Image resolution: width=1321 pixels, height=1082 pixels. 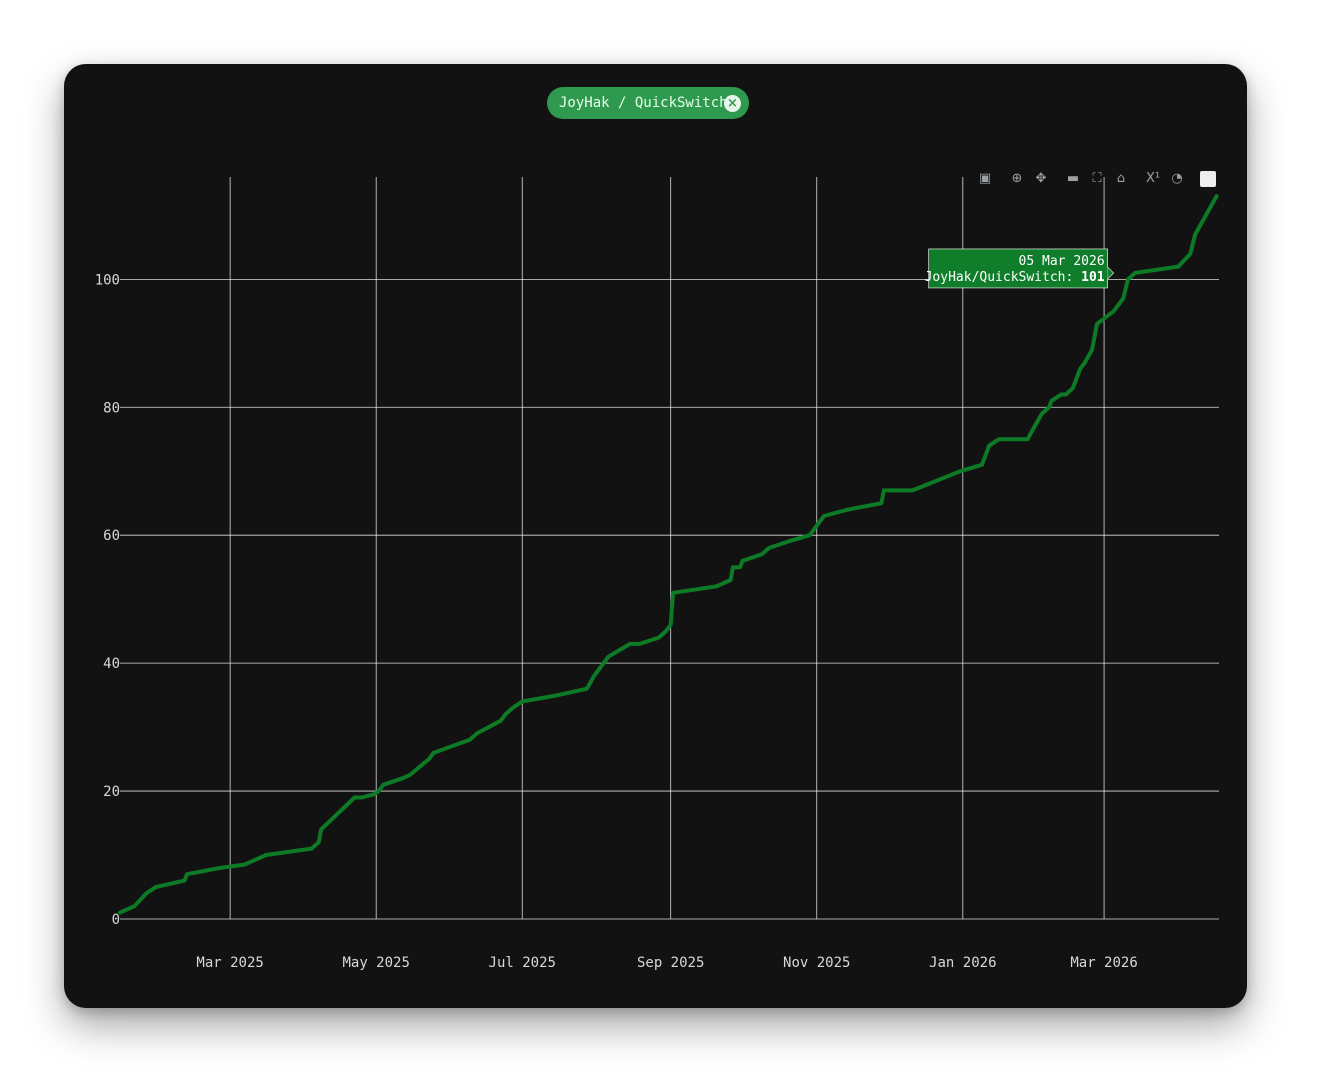 What do you see at coordinates (1062, 261) in the screenshot?
I see `tooltip-date: 05 Mar 2026` at bounding box center [1062, 261].